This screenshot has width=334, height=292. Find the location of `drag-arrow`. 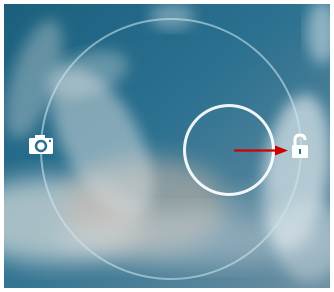

drag-arrow is located at coordinates (261, 150).